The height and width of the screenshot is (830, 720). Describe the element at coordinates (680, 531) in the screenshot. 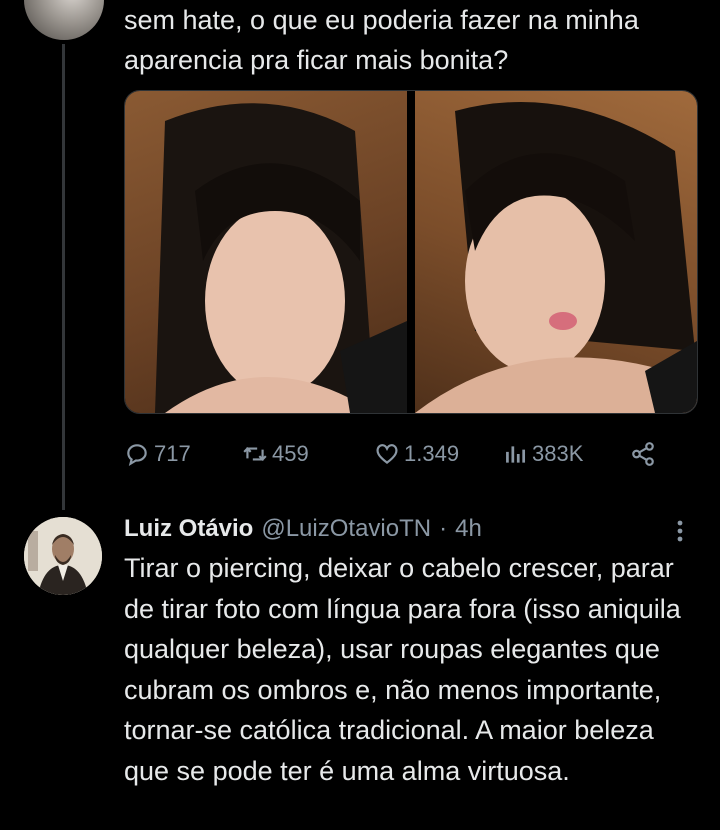

I see `more-icon` at that location.